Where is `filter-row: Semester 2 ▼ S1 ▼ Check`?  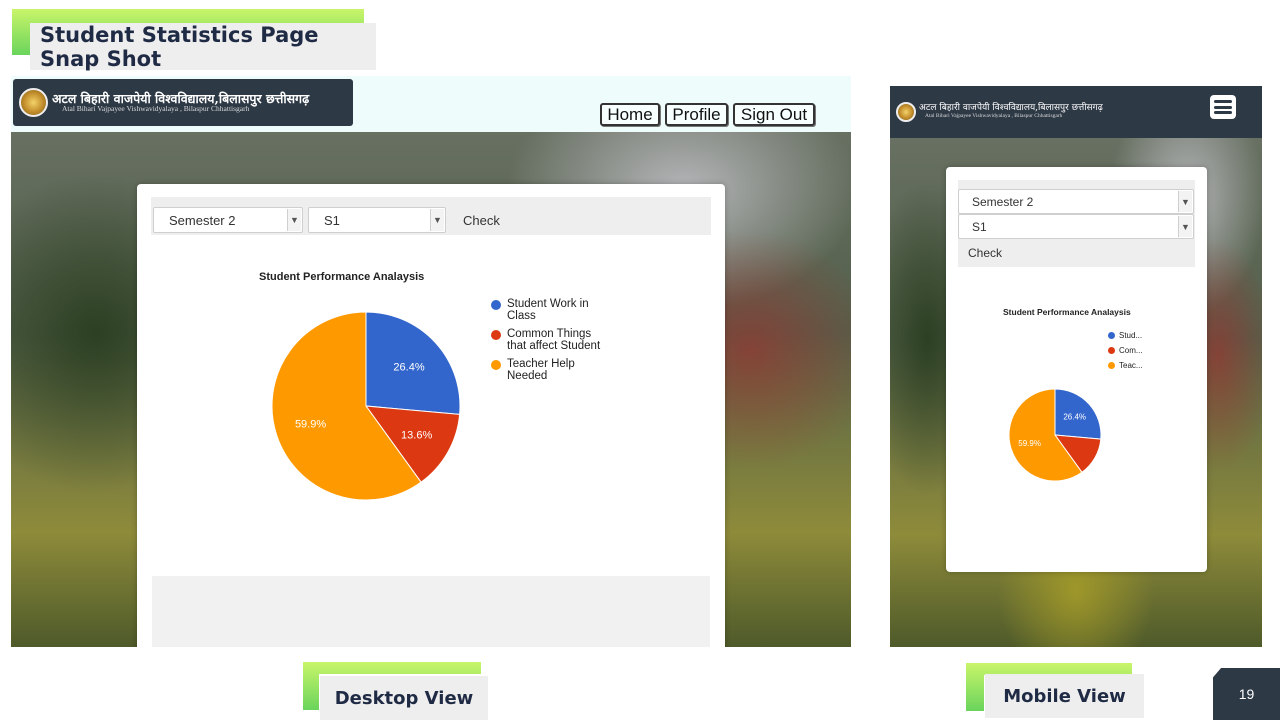
filter-row: Semester 2 ▼ S1 ▼ Check is located at coordinates (431, 216).